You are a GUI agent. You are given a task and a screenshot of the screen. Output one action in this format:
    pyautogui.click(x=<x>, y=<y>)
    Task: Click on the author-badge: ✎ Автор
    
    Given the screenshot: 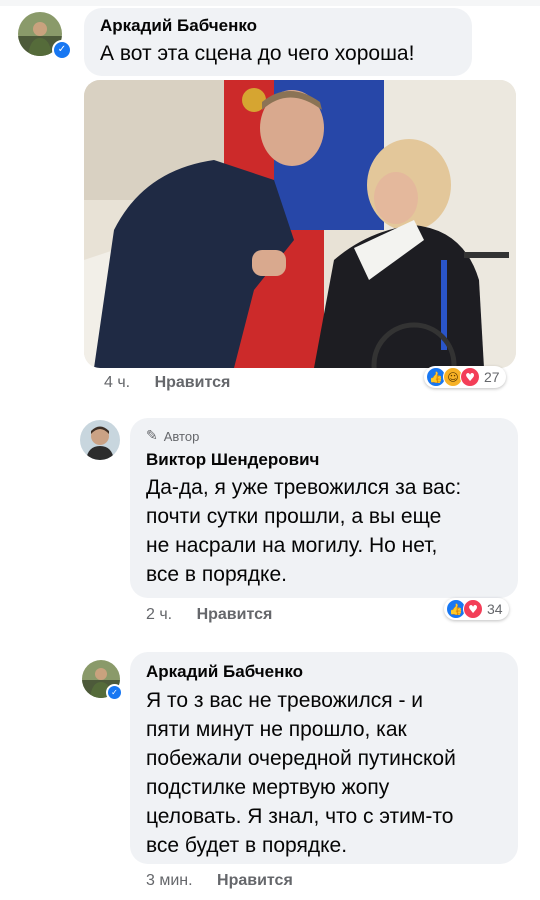 What is the action you would take?
    pyautogui.click(x=324, y=436)
    